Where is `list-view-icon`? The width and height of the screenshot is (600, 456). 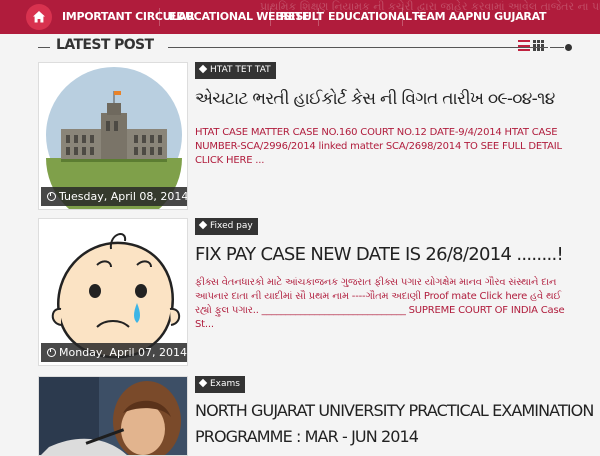
list-view-icon is located at coordinates (524, 45).